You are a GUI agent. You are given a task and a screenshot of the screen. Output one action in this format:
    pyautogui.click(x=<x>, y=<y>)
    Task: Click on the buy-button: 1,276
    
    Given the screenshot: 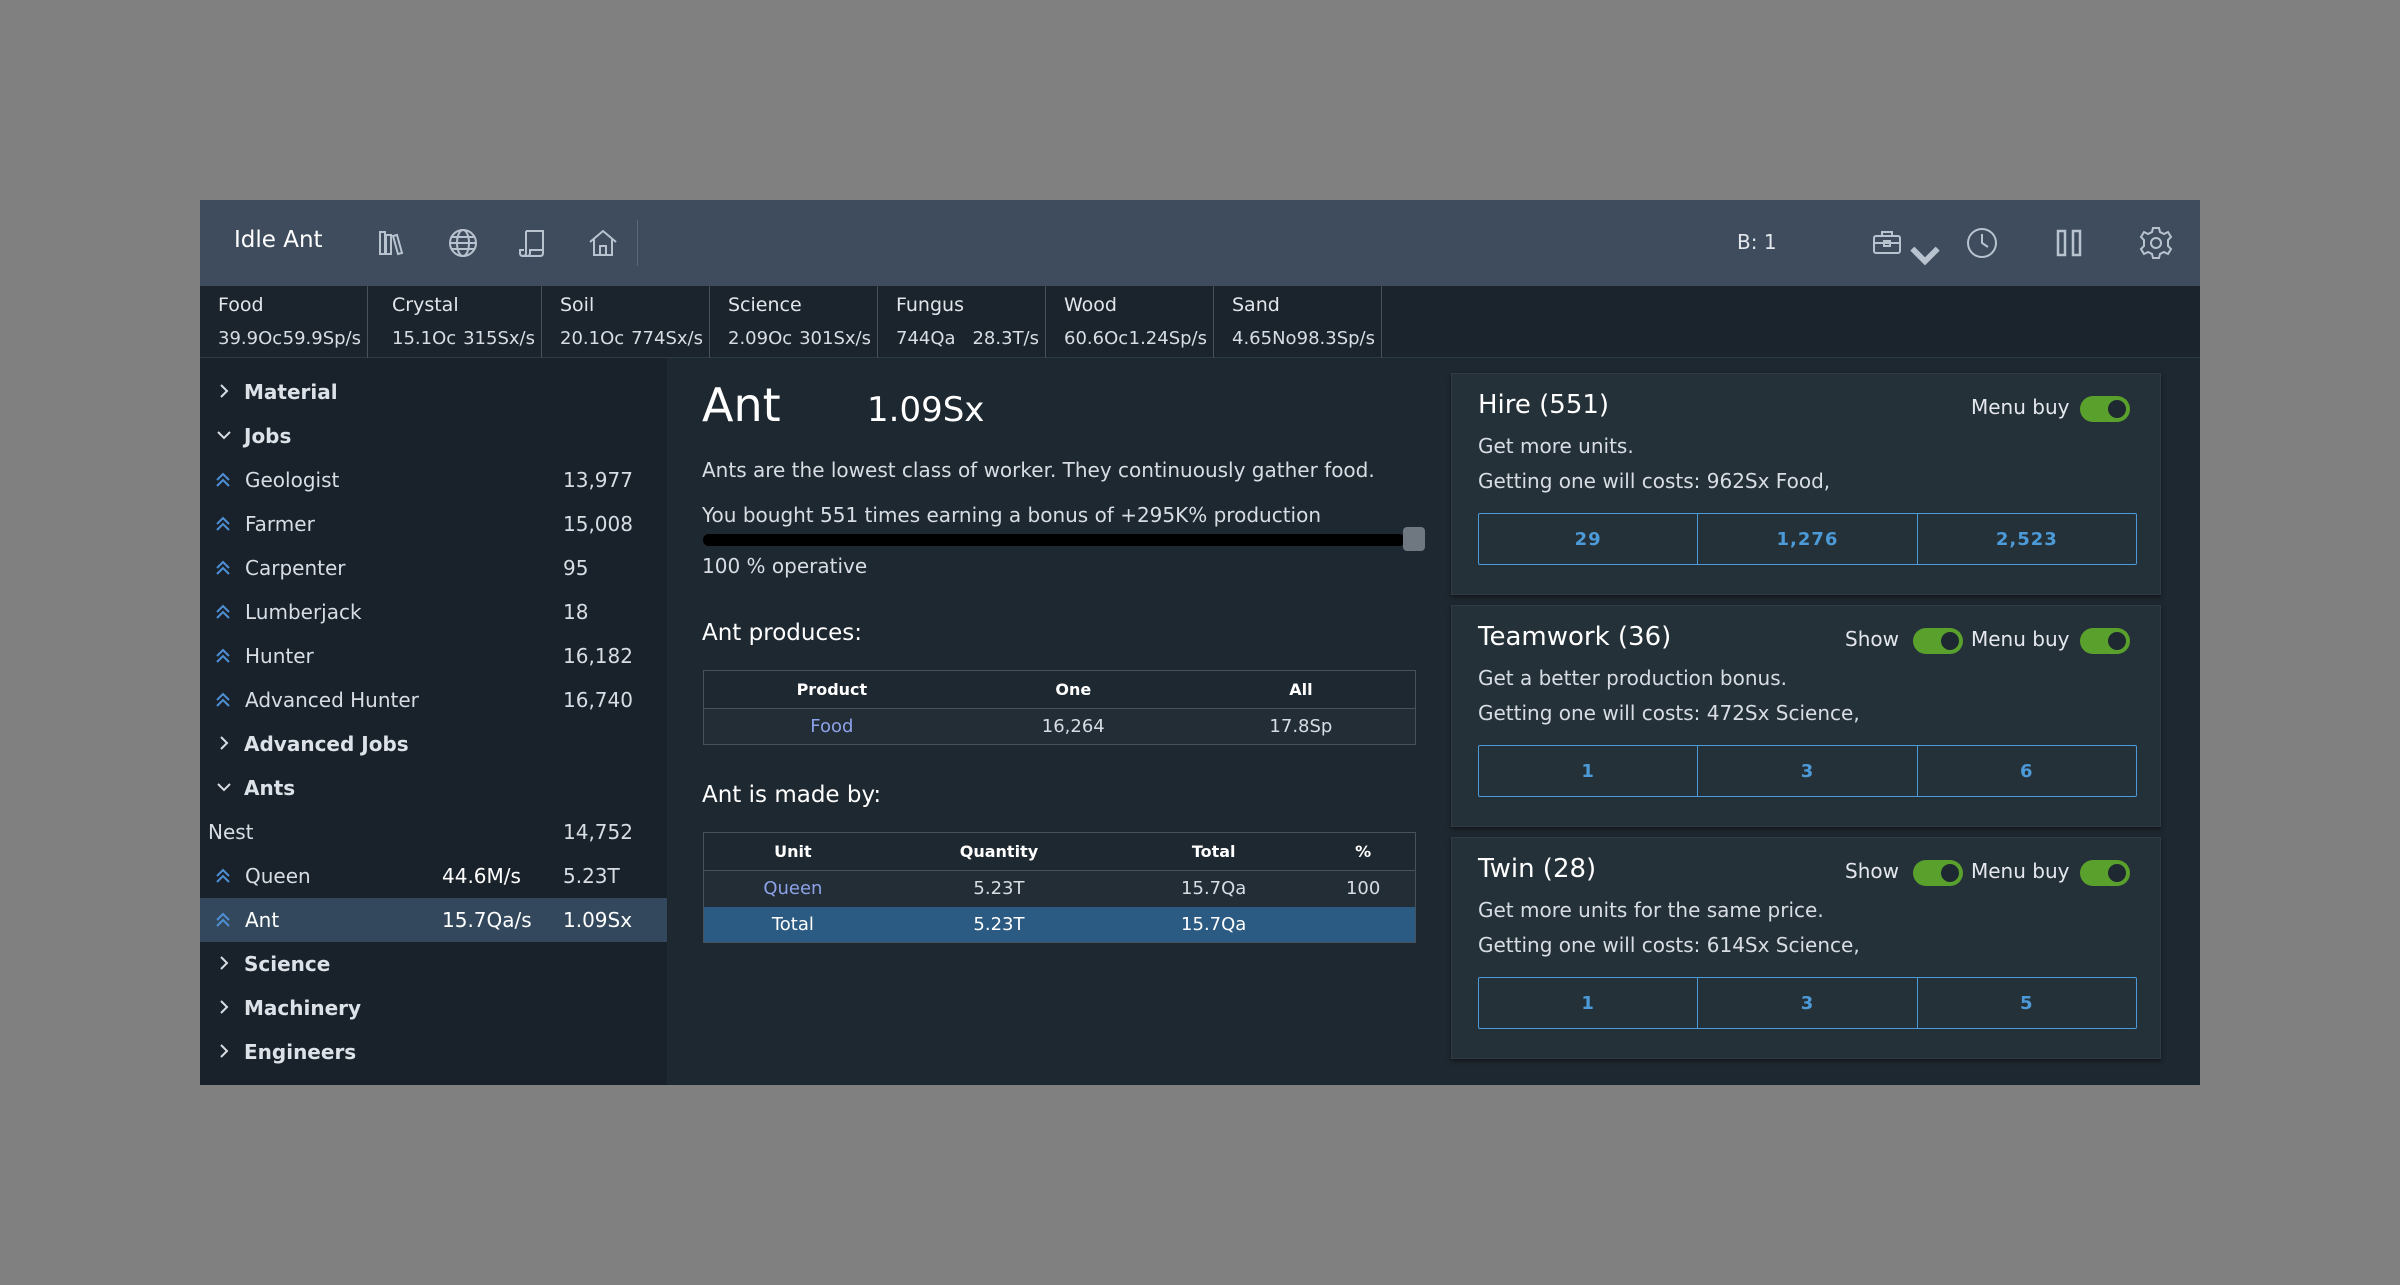 What is the action you would take?
    pyautogui.click(x=1808, y=539)
    